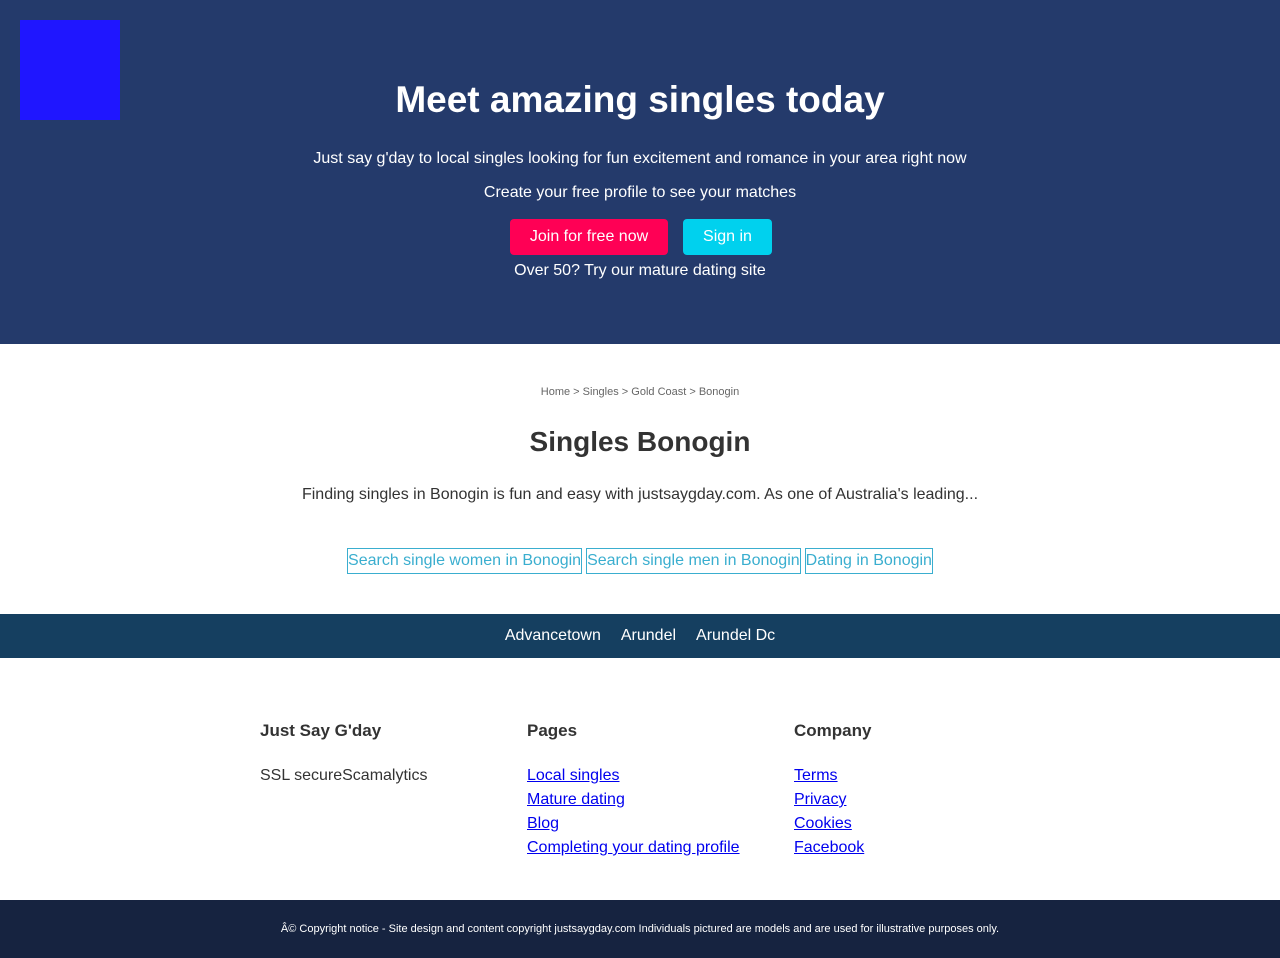  I want to click on nearby-locations-bar: Advancetown Arundel Arundel Dc, so click(640, 636).